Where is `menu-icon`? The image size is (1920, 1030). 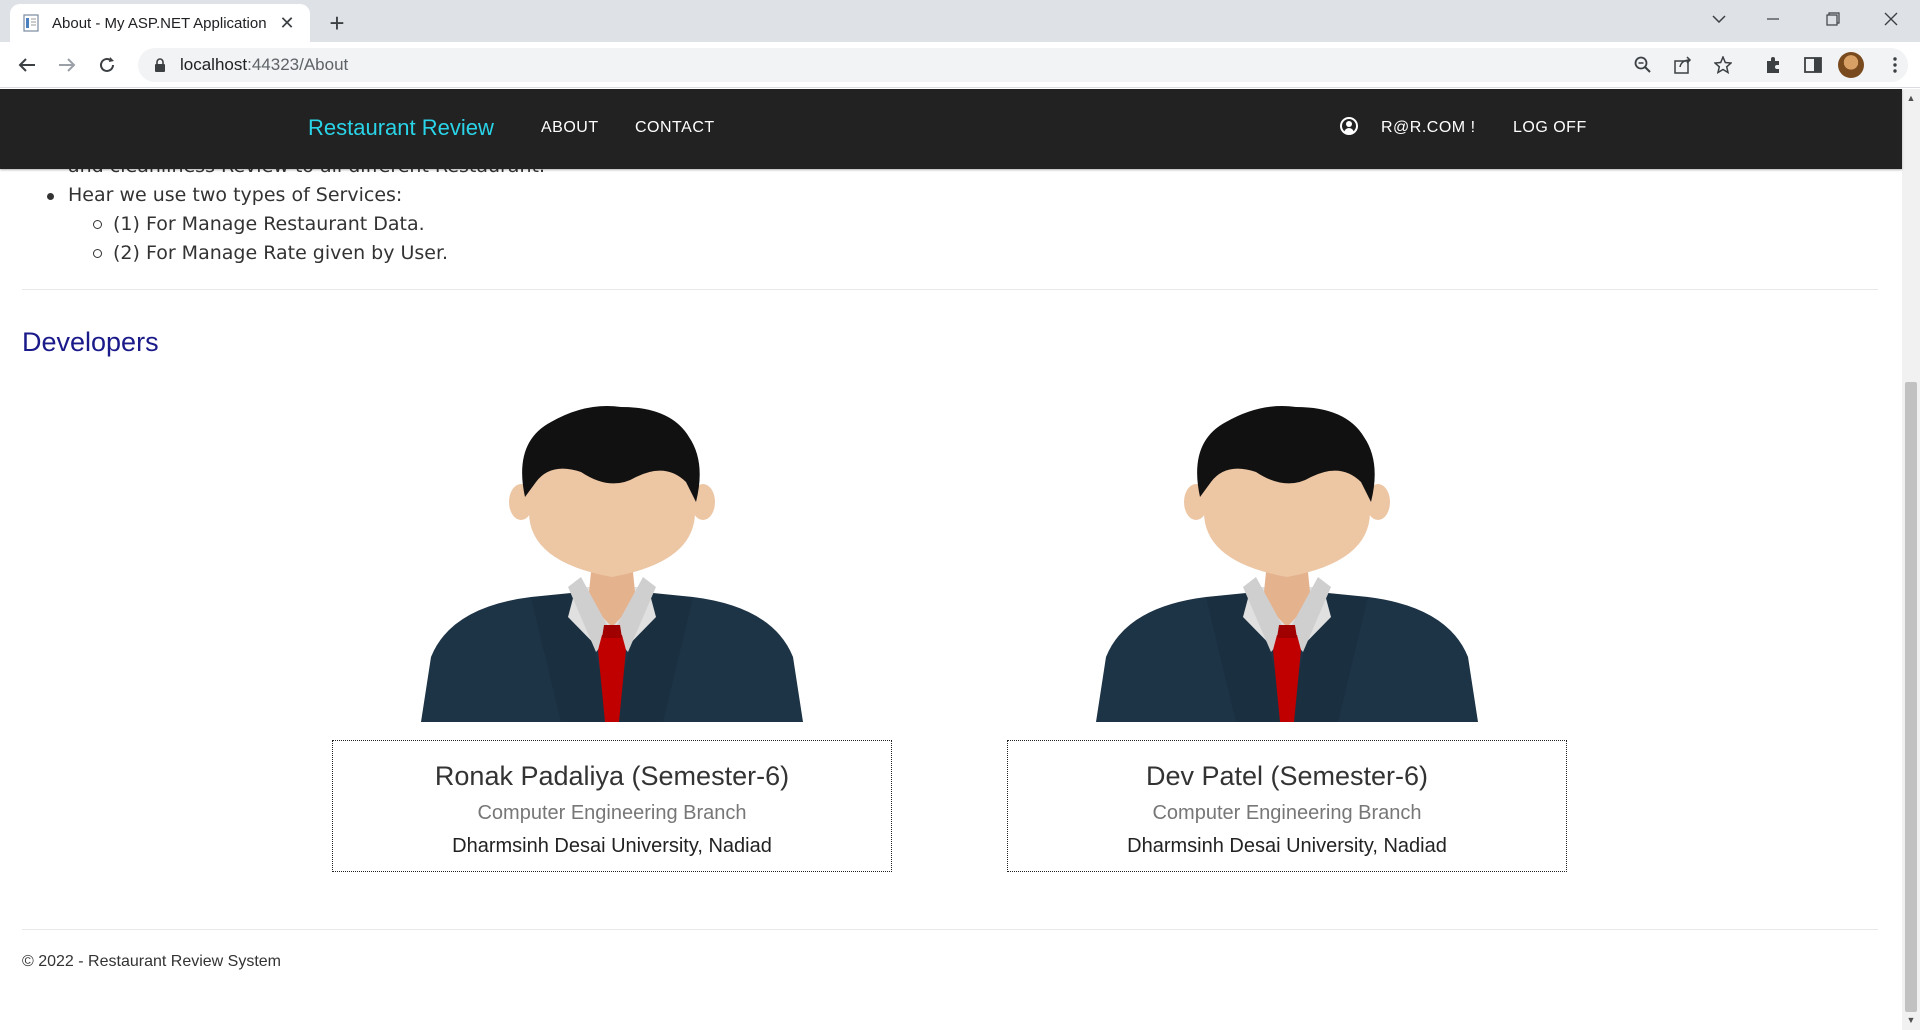 menu-icon is located at coordinates (1895, 65).